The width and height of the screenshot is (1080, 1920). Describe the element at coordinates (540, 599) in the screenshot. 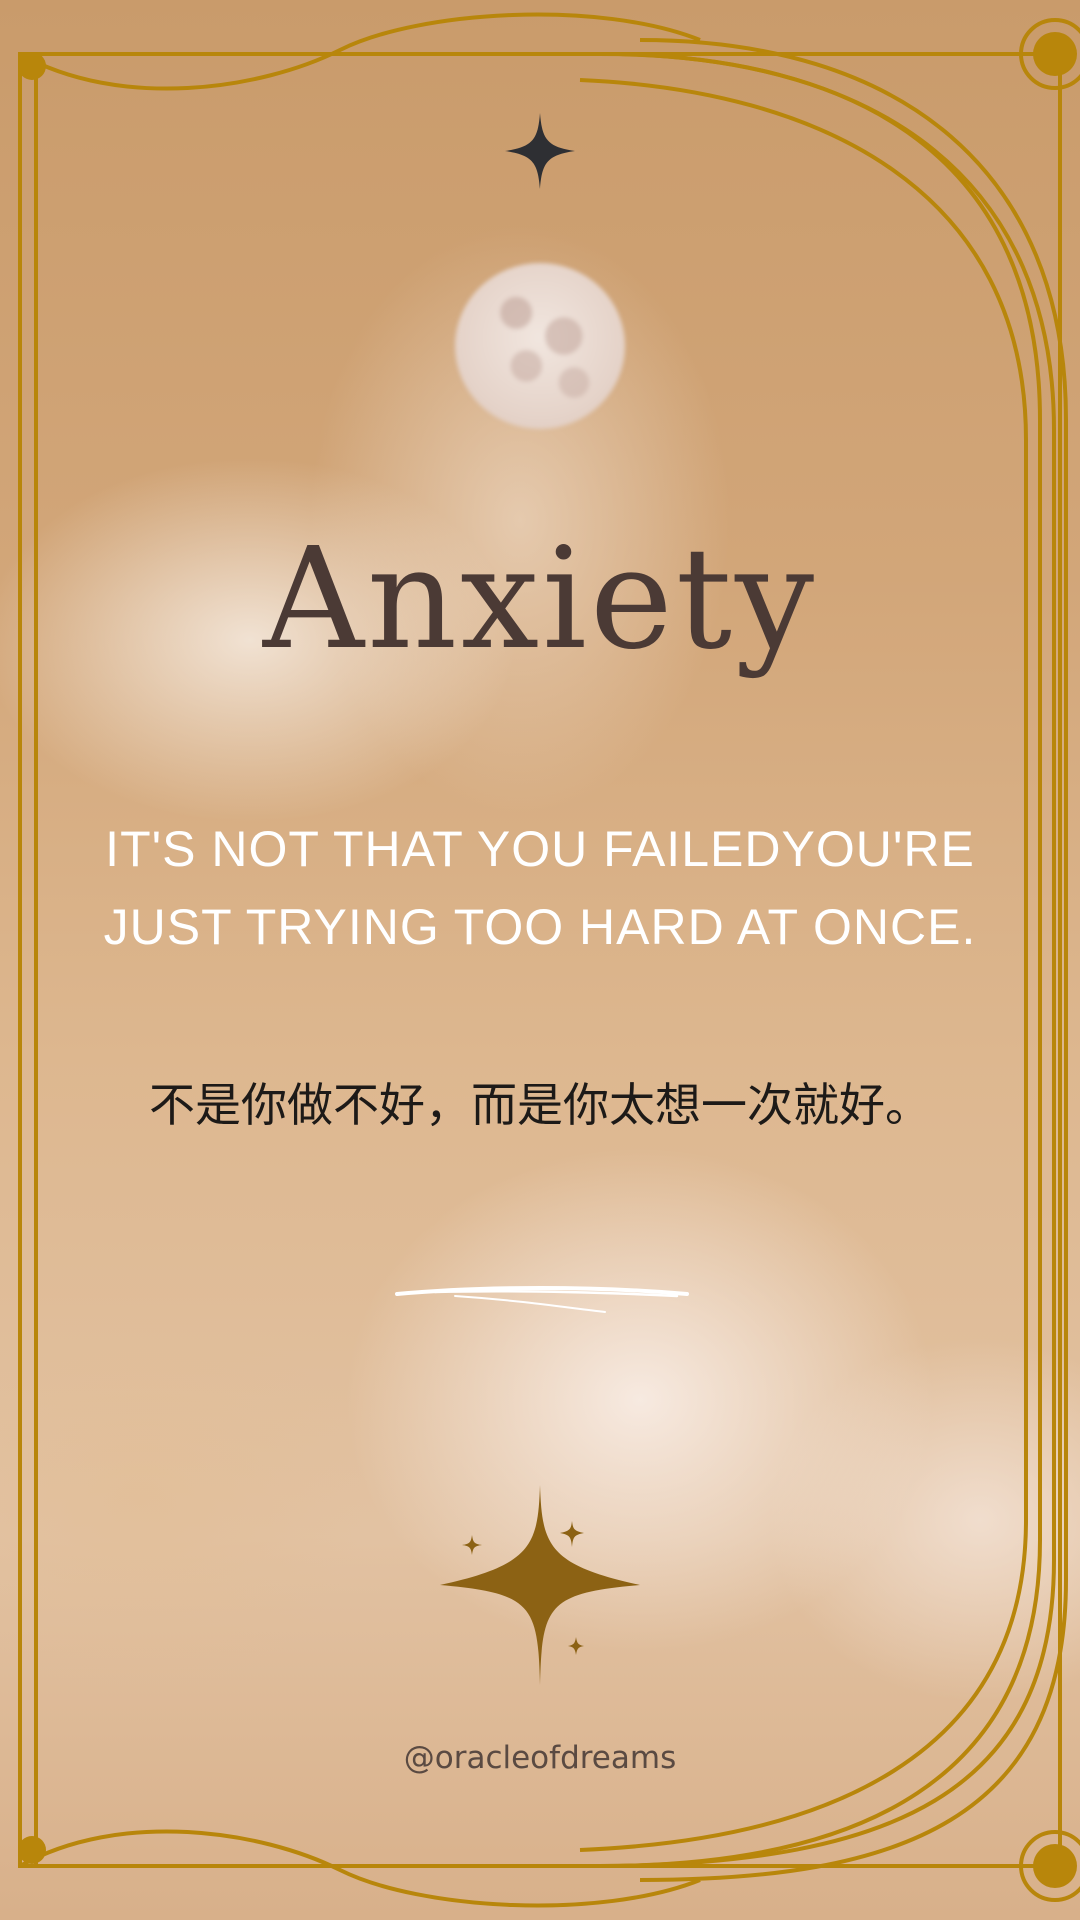

I see `page-title: Anxiety` at that location.